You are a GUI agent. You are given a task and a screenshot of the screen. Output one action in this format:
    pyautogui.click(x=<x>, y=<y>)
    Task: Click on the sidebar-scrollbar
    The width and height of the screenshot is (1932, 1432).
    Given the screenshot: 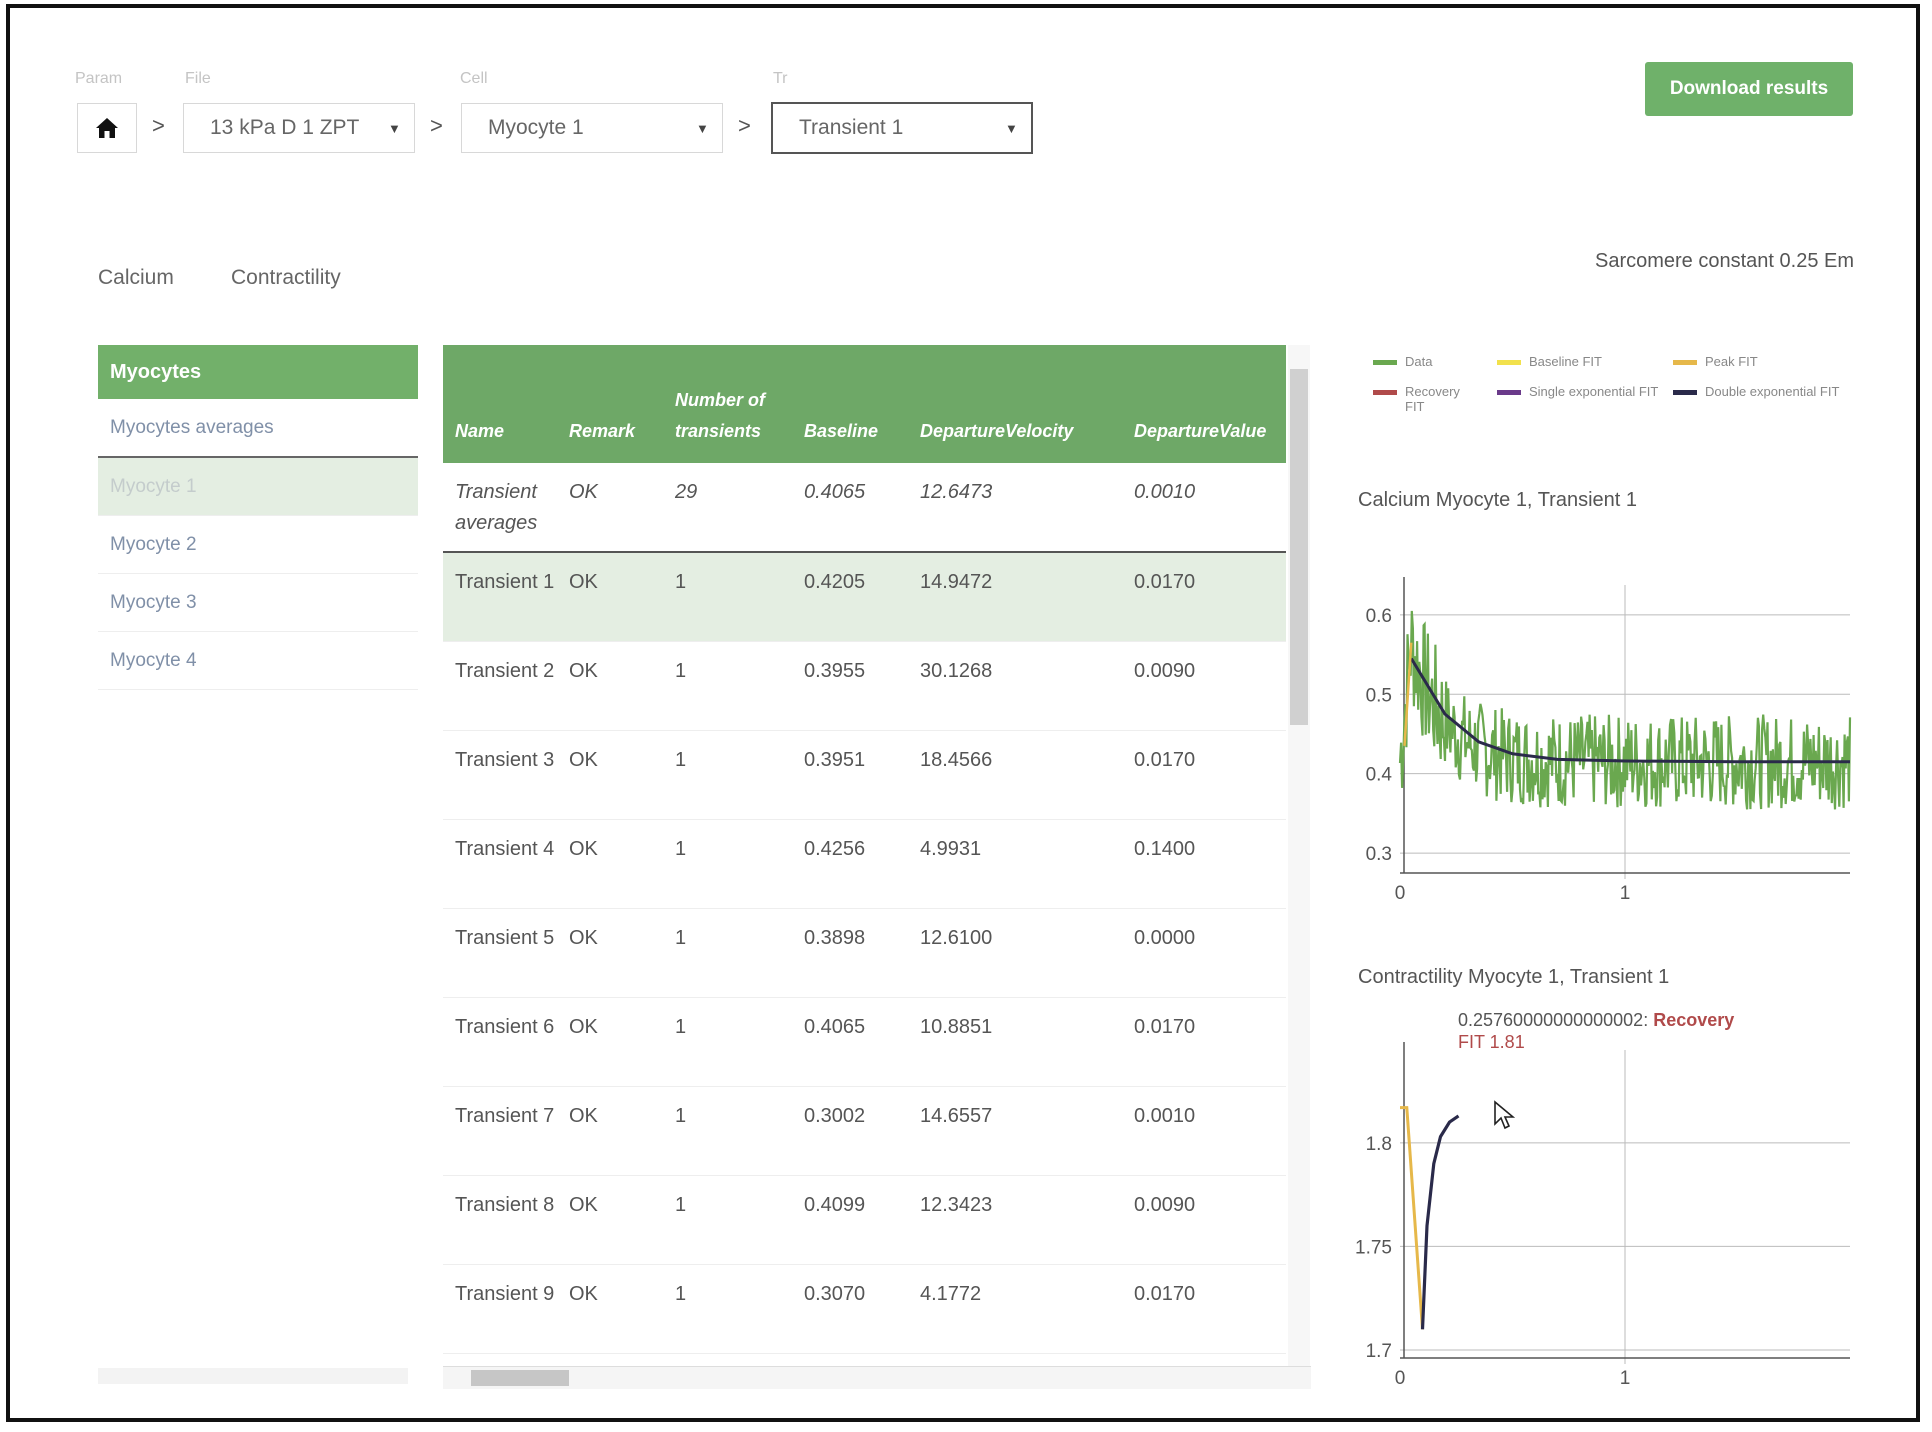 What is the action you would take?
    pyautogui.click(x=253, y=1376)
    